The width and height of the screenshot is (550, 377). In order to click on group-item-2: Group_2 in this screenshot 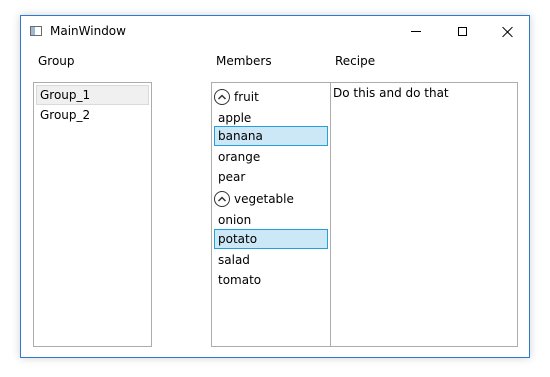, I will do `click(92, 115)`.